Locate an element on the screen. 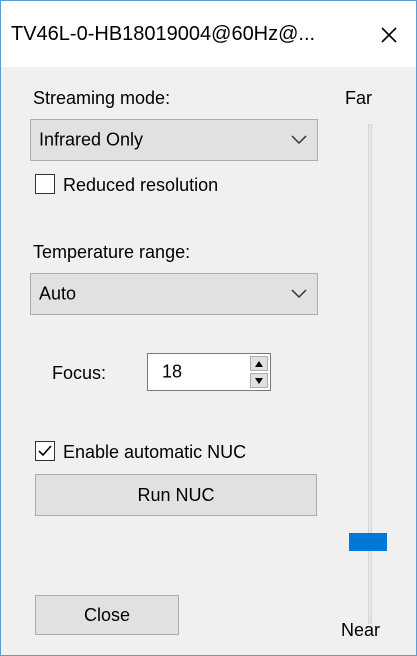 The width and height of the screenshot is (417, 656). temperature-range-label: Temperature range: is located at coordinates (112, 252).